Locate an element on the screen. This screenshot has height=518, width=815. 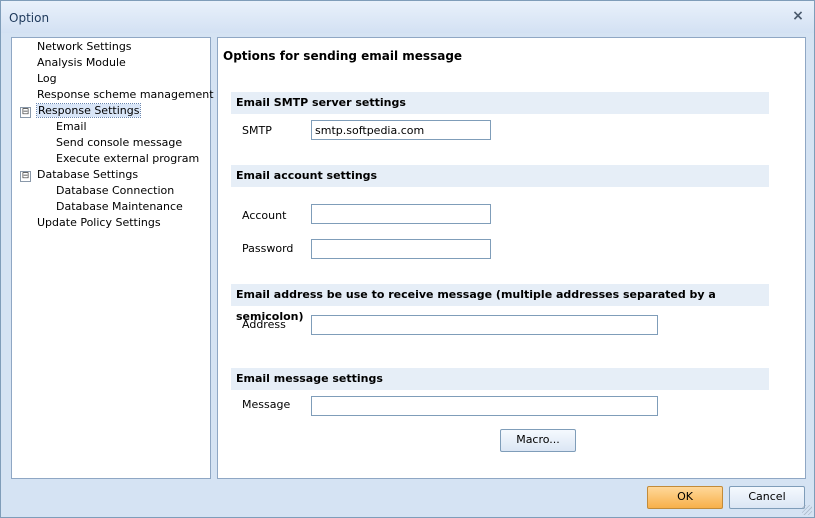
tree-item-database-connection: Database Connection is located at coordinates (115, 191).